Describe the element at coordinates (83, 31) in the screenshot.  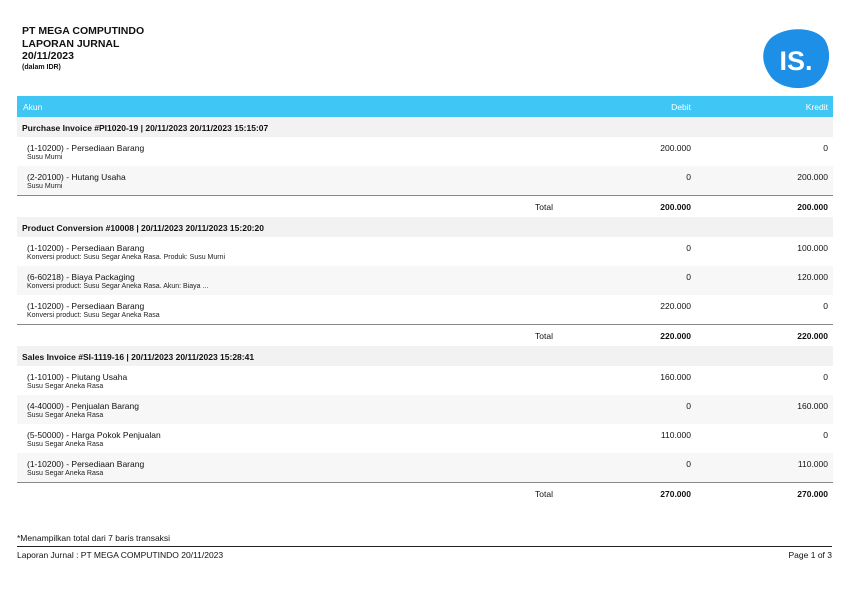
I see `company-name: PT MEGA COMPUTINDO` at that location.